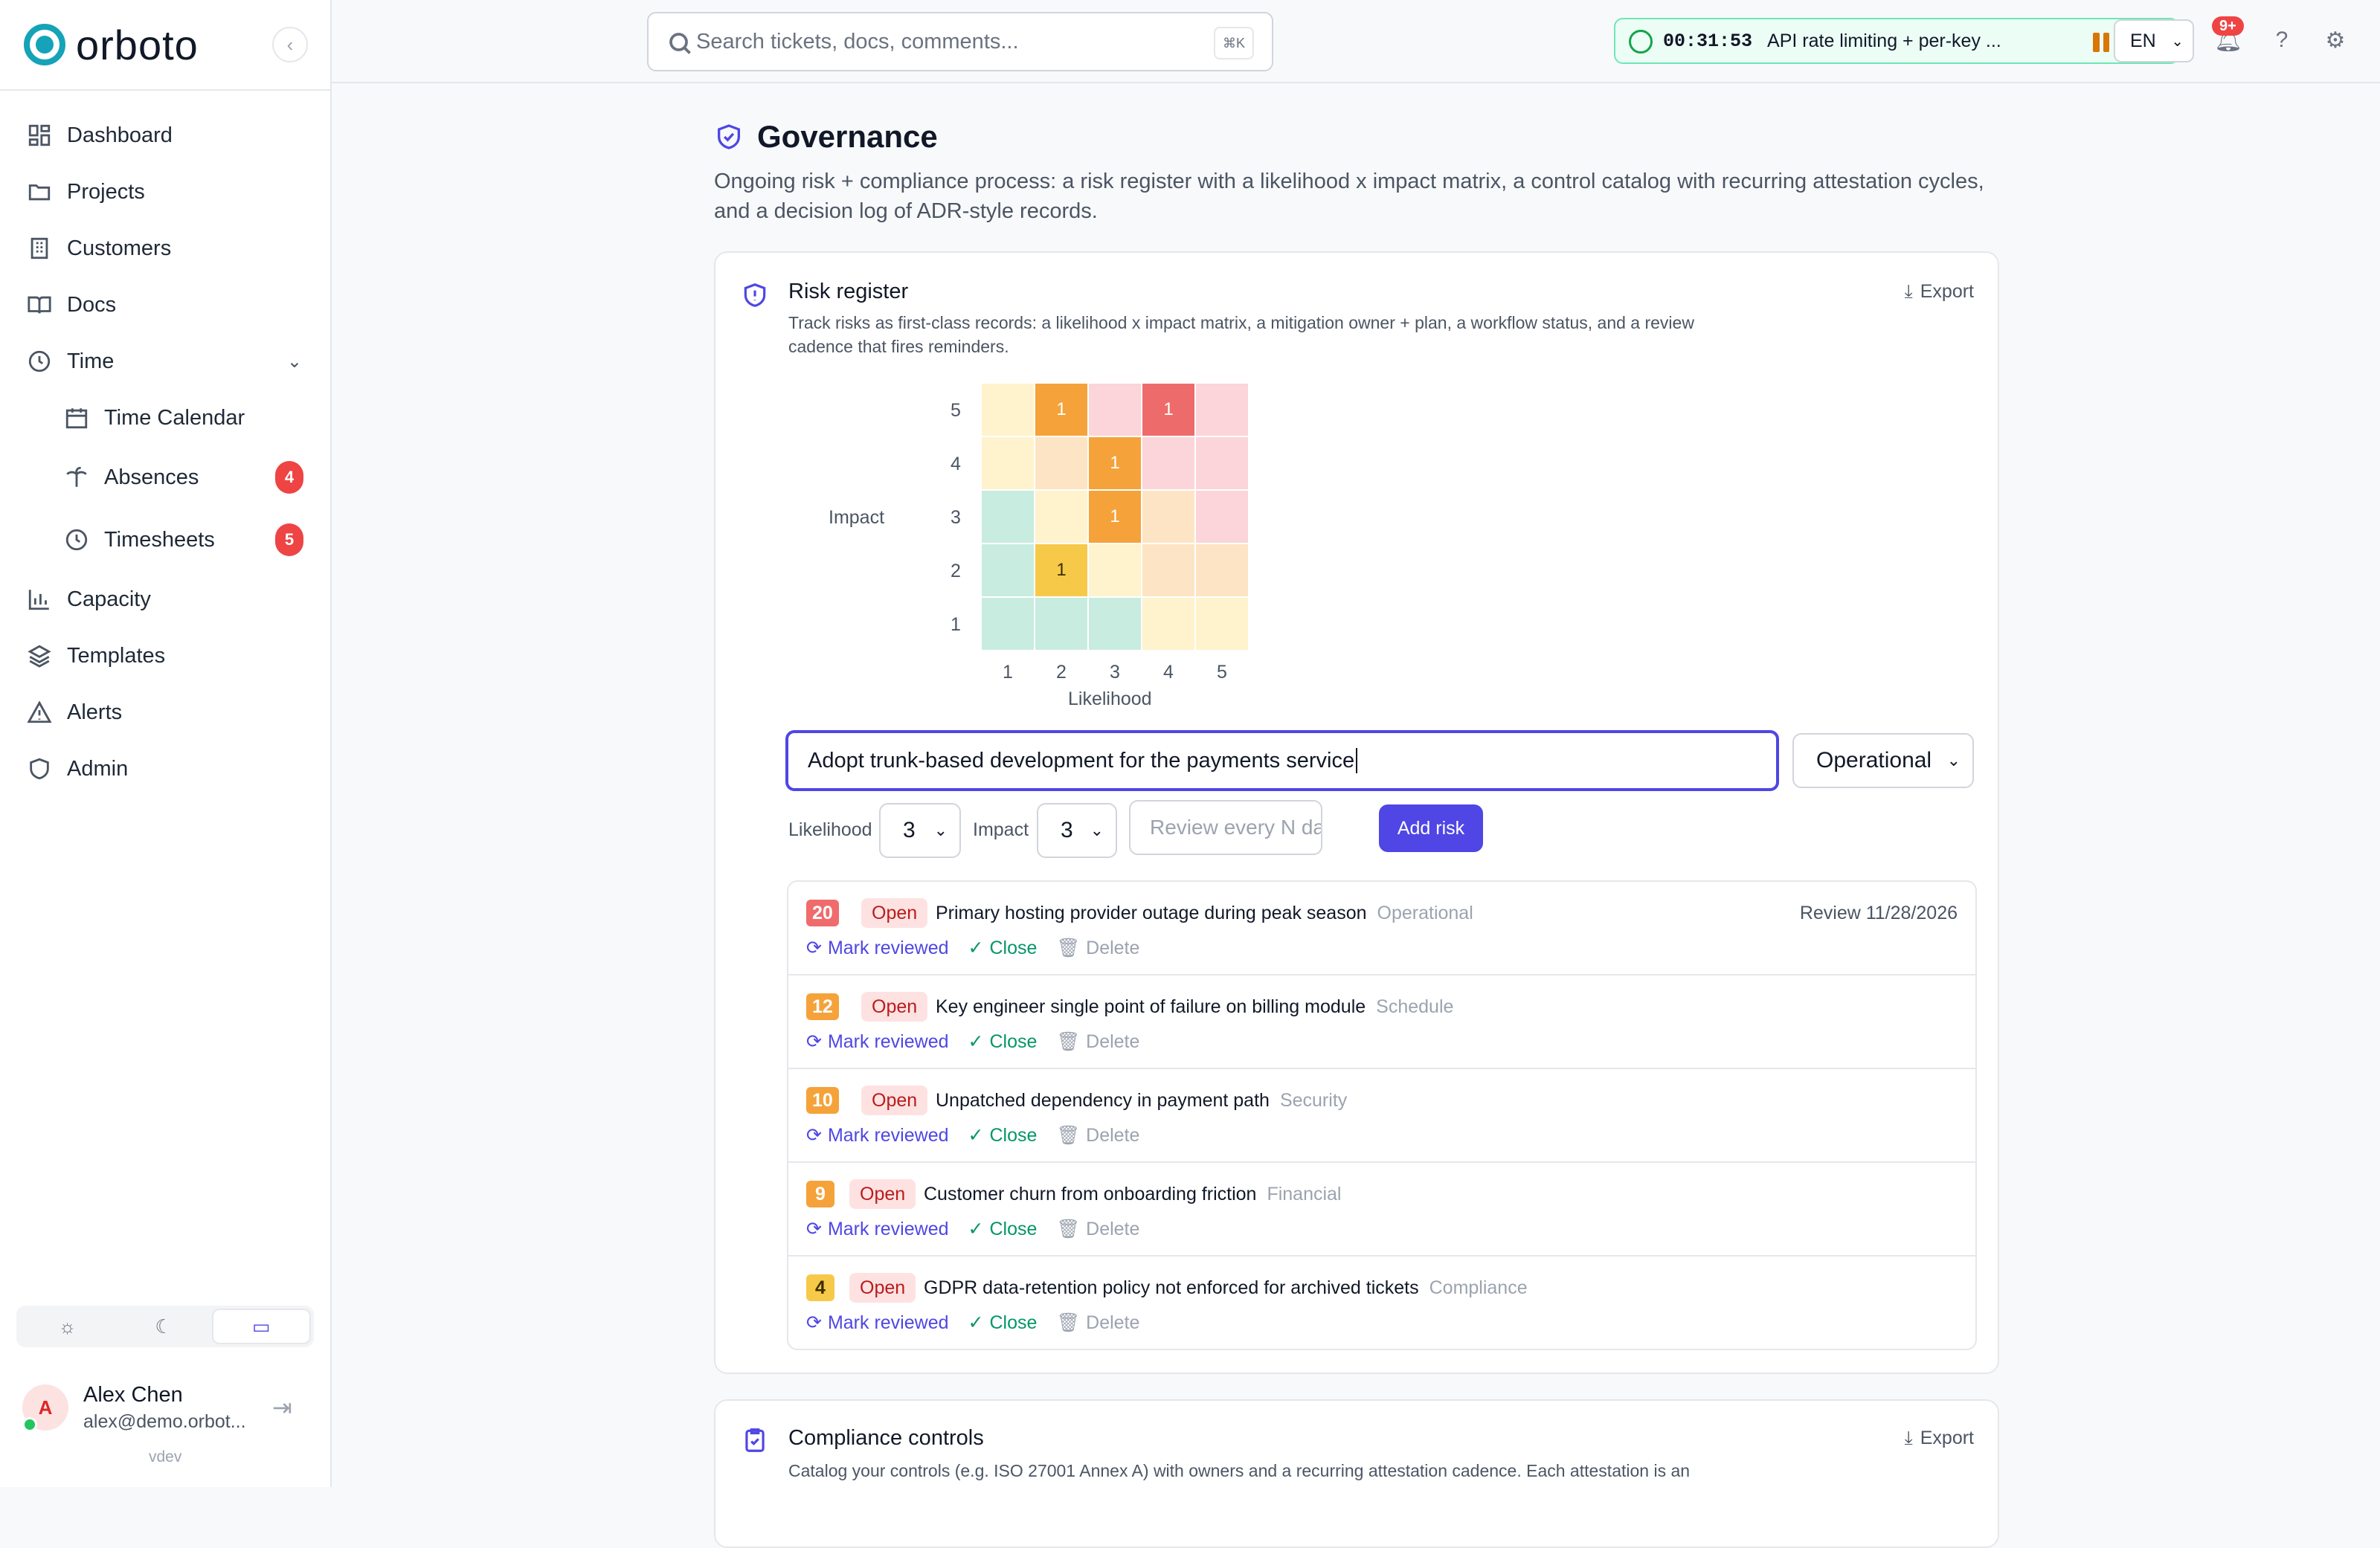 The image size is (2380, 1548). Describe the element at coordinates (1103, 1100) in the screenshot. I see `risk-title-text: Unpatched dependency in payment path` at that location.